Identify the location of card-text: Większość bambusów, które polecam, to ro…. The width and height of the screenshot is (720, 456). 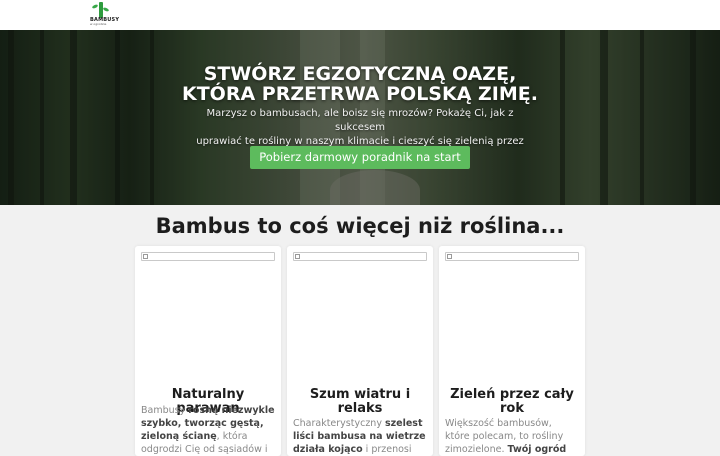
(506, 436).